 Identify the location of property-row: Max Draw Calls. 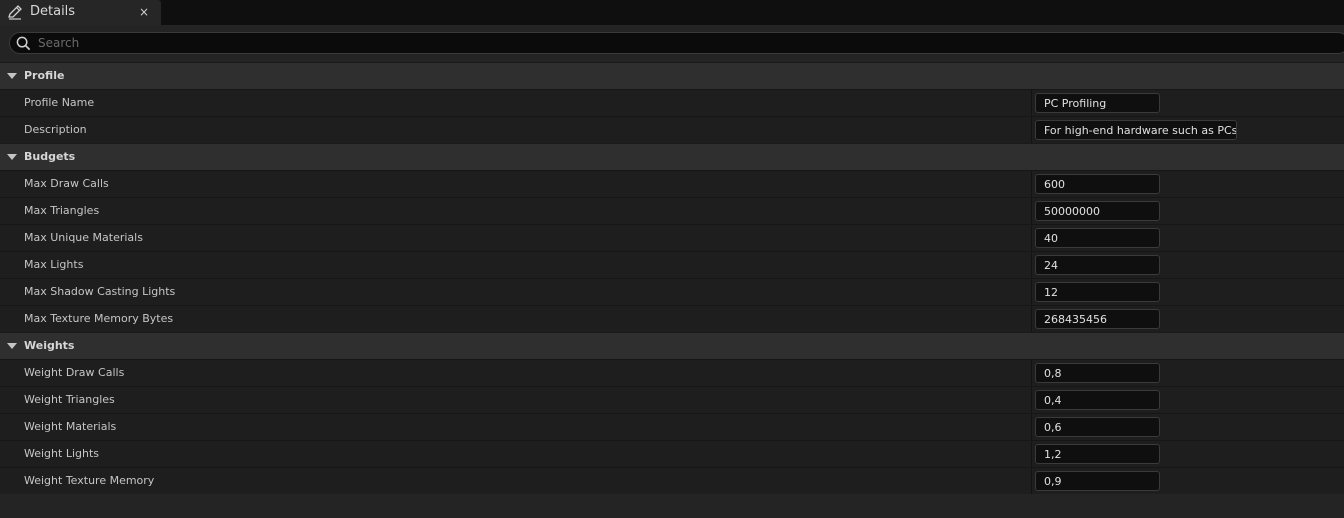
(672, 183).